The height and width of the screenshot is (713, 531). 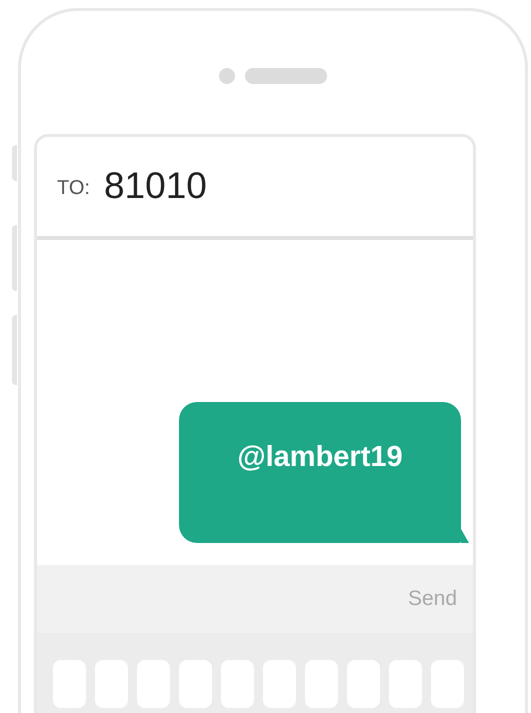 I want to click on message-text: @lambert19, so click(x=320, y=457).